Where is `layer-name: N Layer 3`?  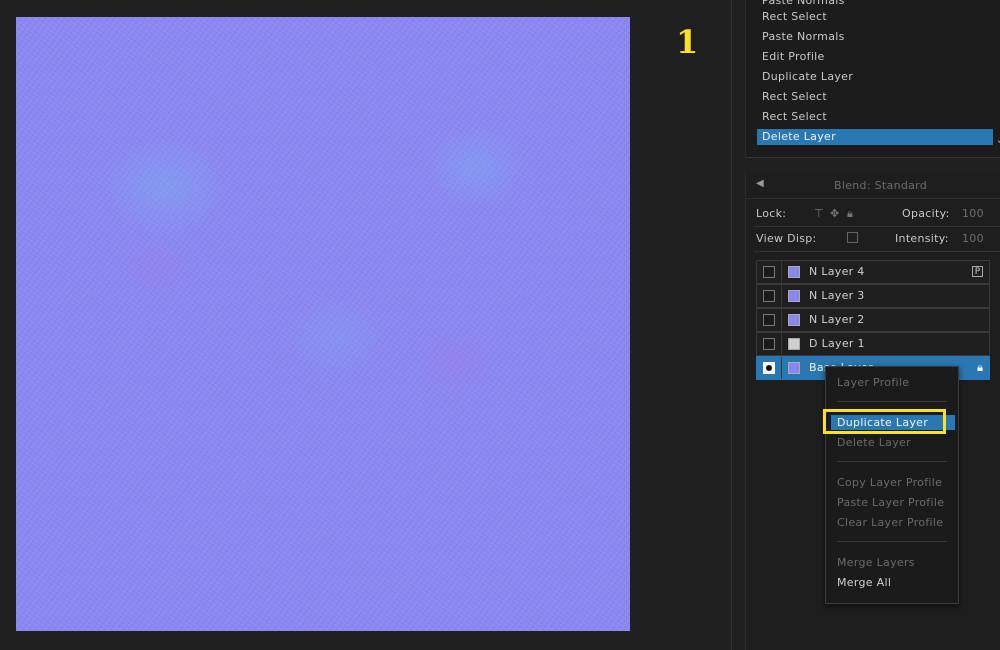 layer-name: N Layer 3 is located at coordinates (837, 295).